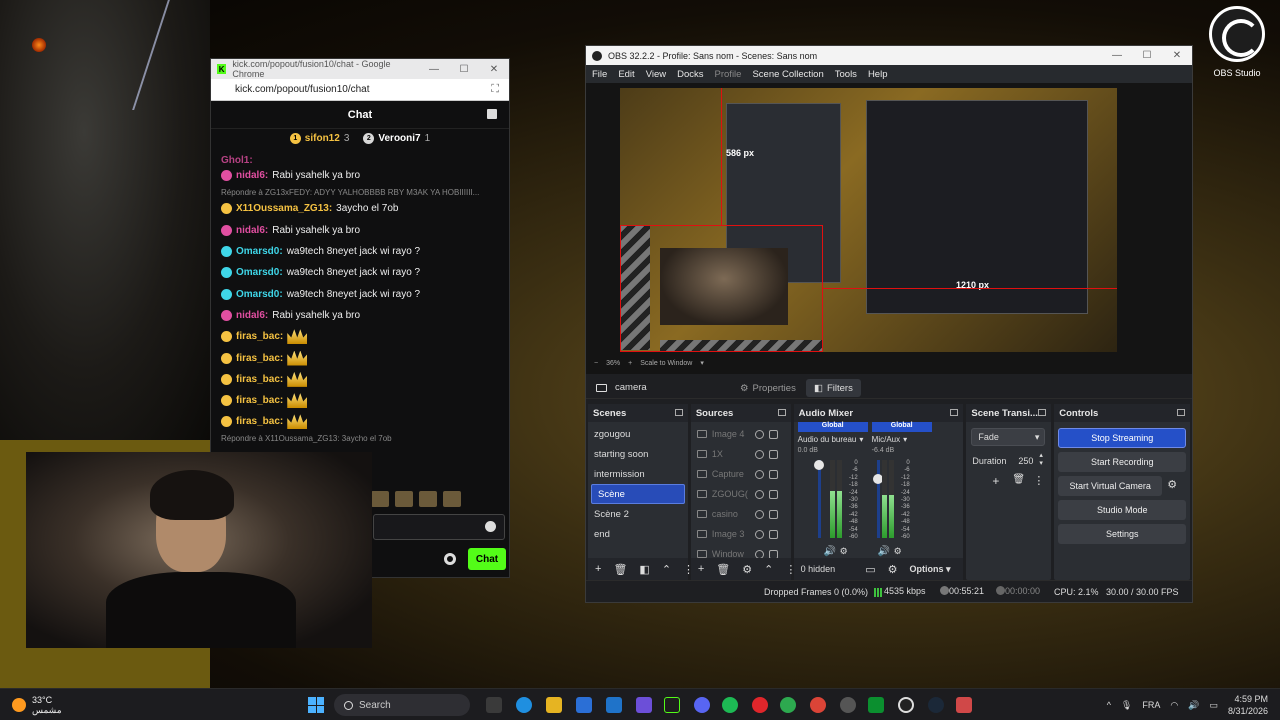 The height and width of the screenshot is (720, 1280). What do you see at coordinates (936, 705) in the screenshot?
I see `steam-icon` at bounding box center [936, 705].